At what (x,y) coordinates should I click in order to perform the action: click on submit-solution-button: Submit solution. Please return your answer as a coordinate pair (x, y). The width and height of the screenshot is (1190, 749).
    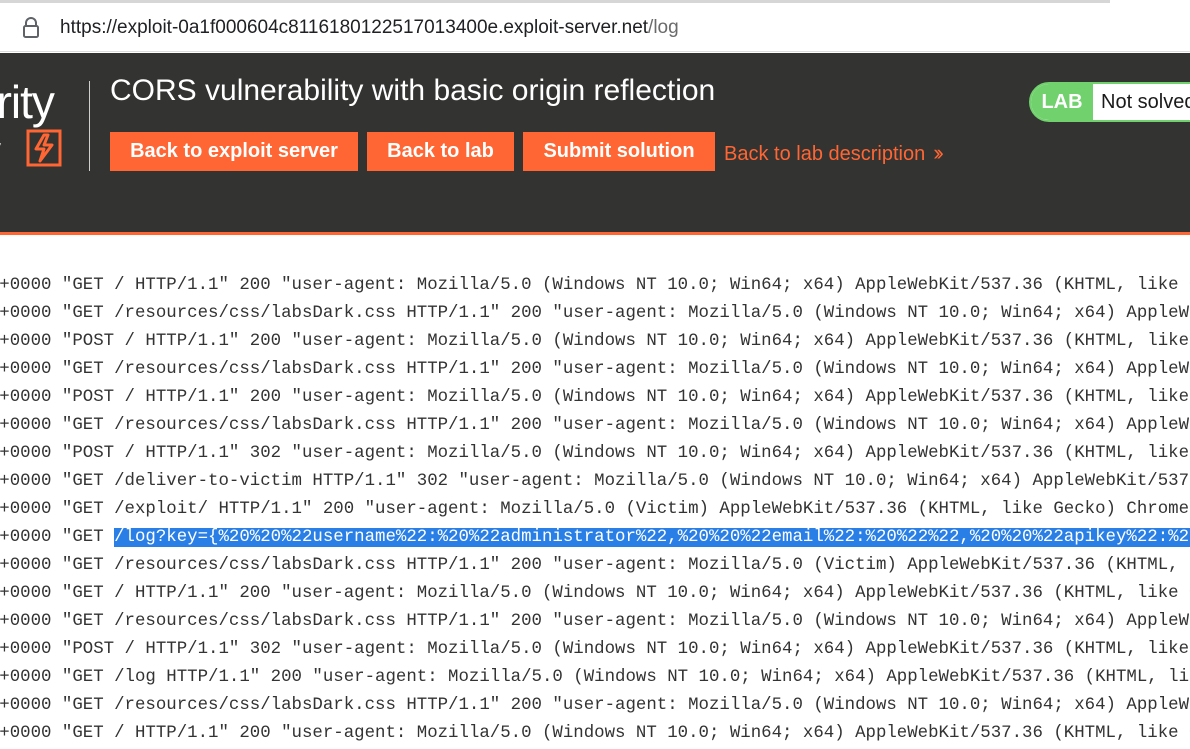
    Looking at the image, I should click on (619, 151).